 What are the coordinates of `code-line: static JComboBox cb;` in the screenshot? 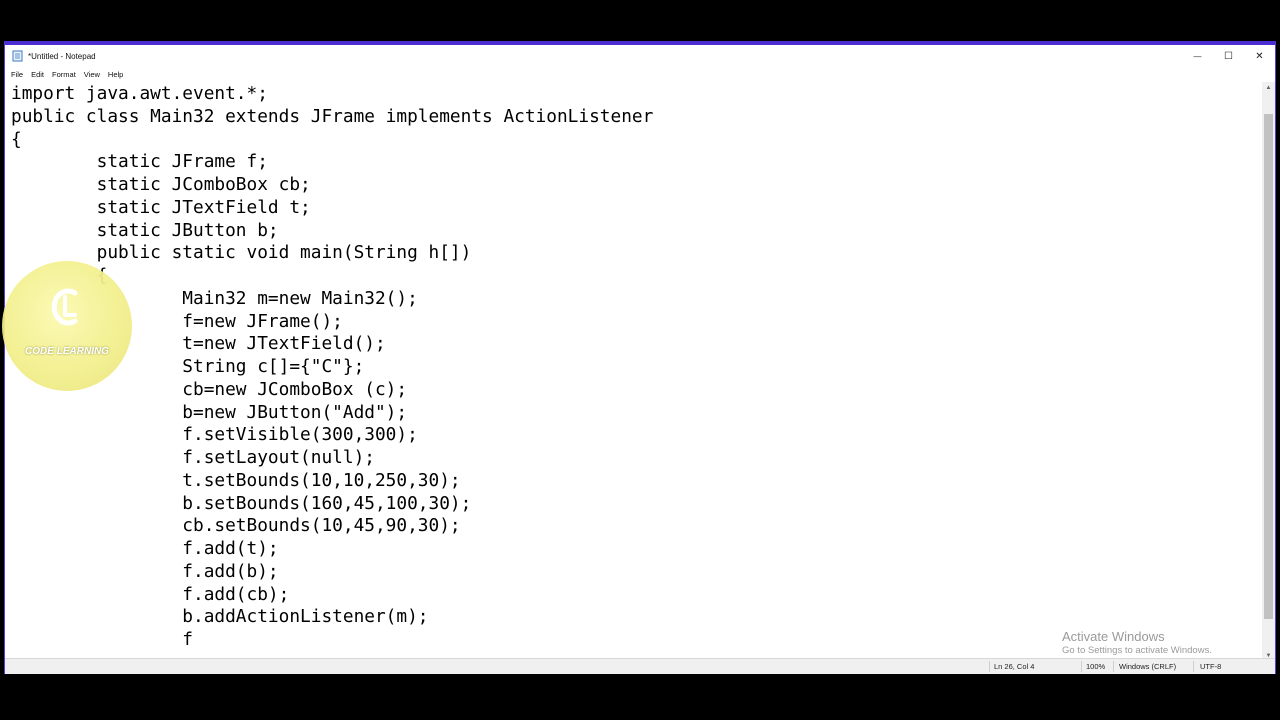 It's located at (161, 184).